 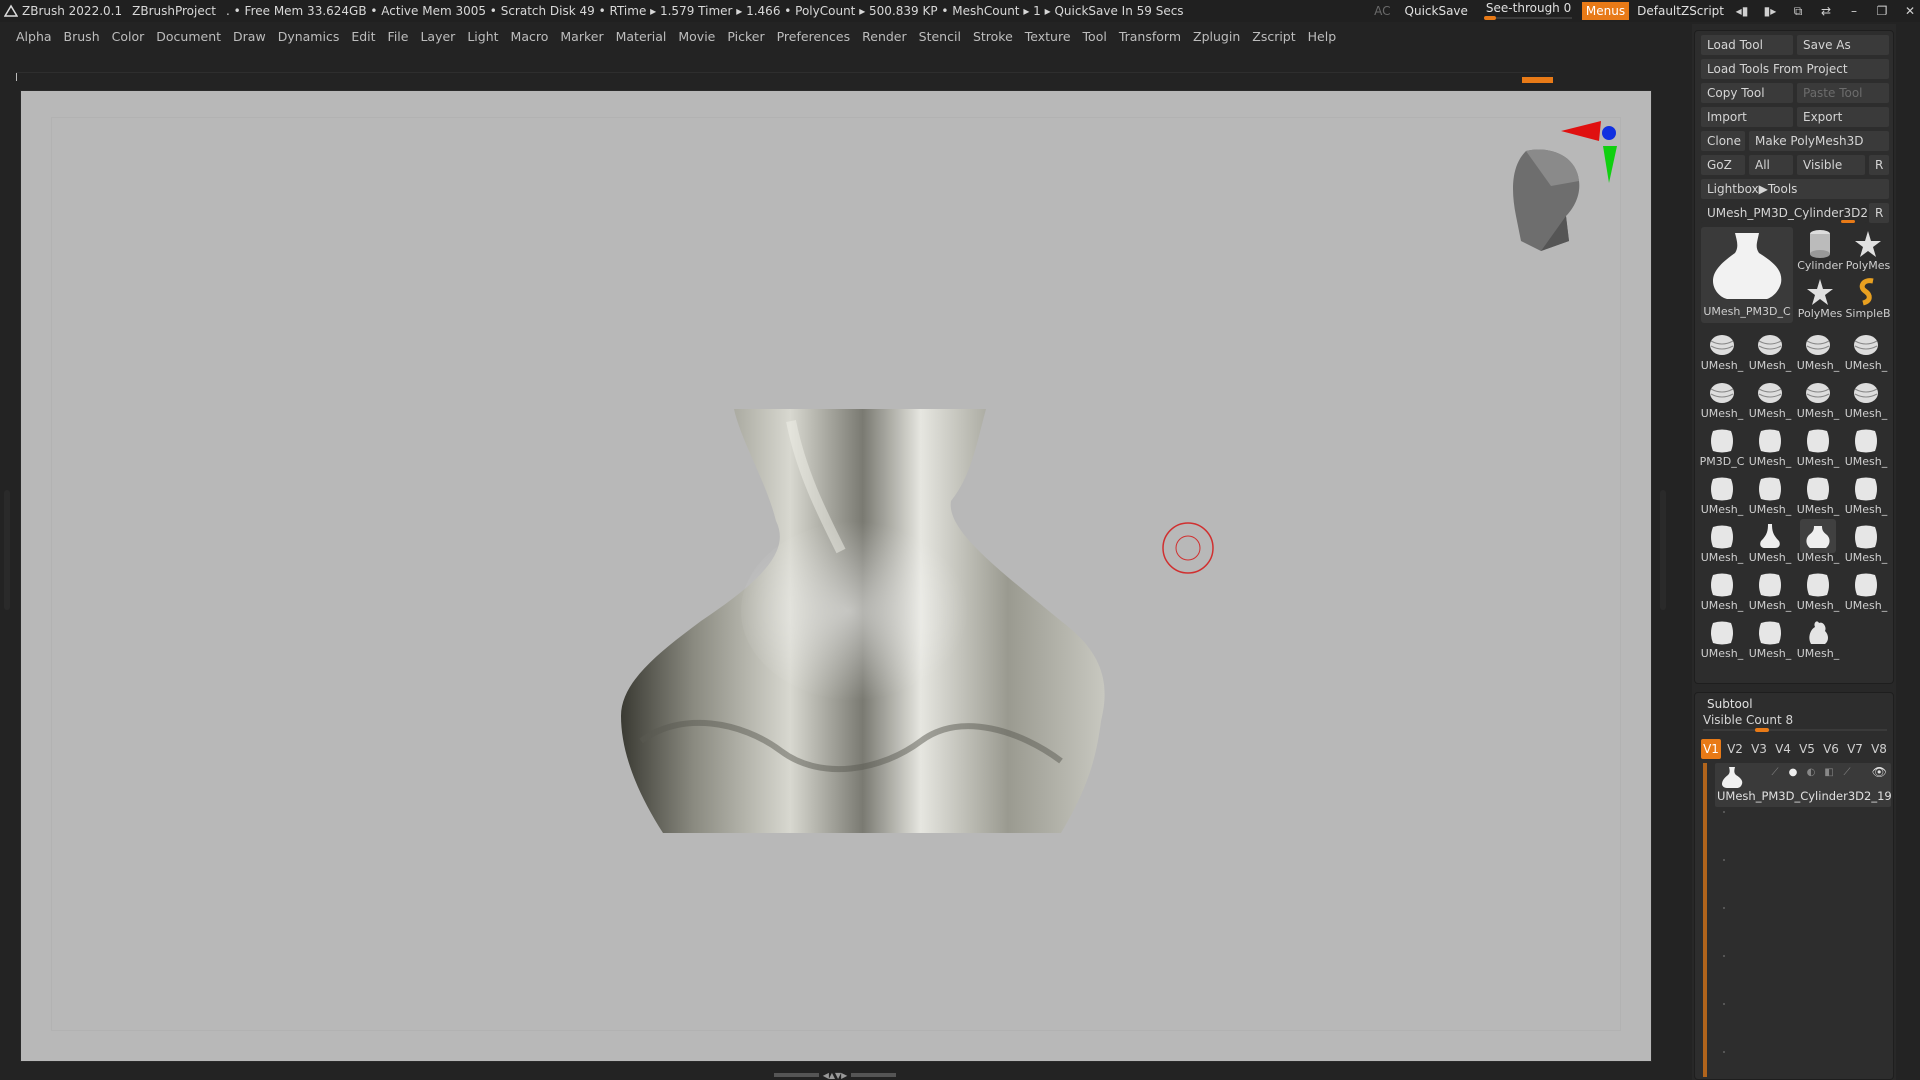 I want to click on load-tools-from-project-button: Load Tools From Project, so click(x=1795, y=69).